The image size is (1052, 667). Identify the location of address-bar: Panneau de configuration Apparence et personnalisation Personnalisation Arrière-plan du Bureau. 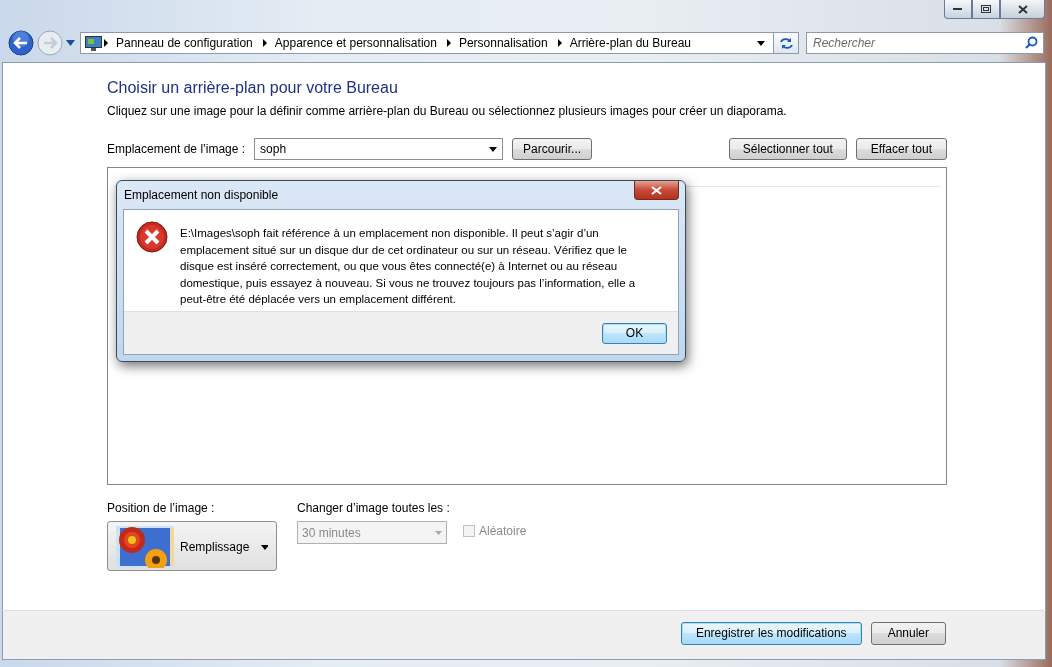
(427, 43).